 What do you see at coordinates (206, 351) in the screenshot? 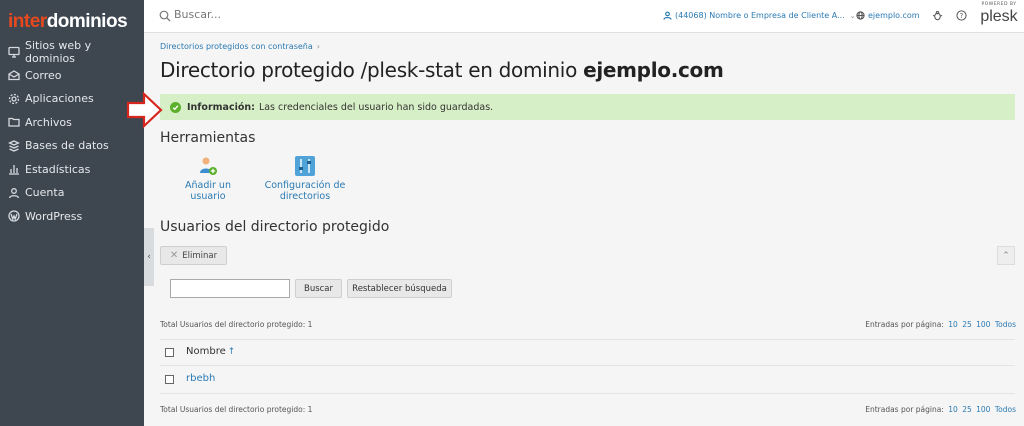
I see `column-name-label: Nombre` at bounding box center [206, 351].